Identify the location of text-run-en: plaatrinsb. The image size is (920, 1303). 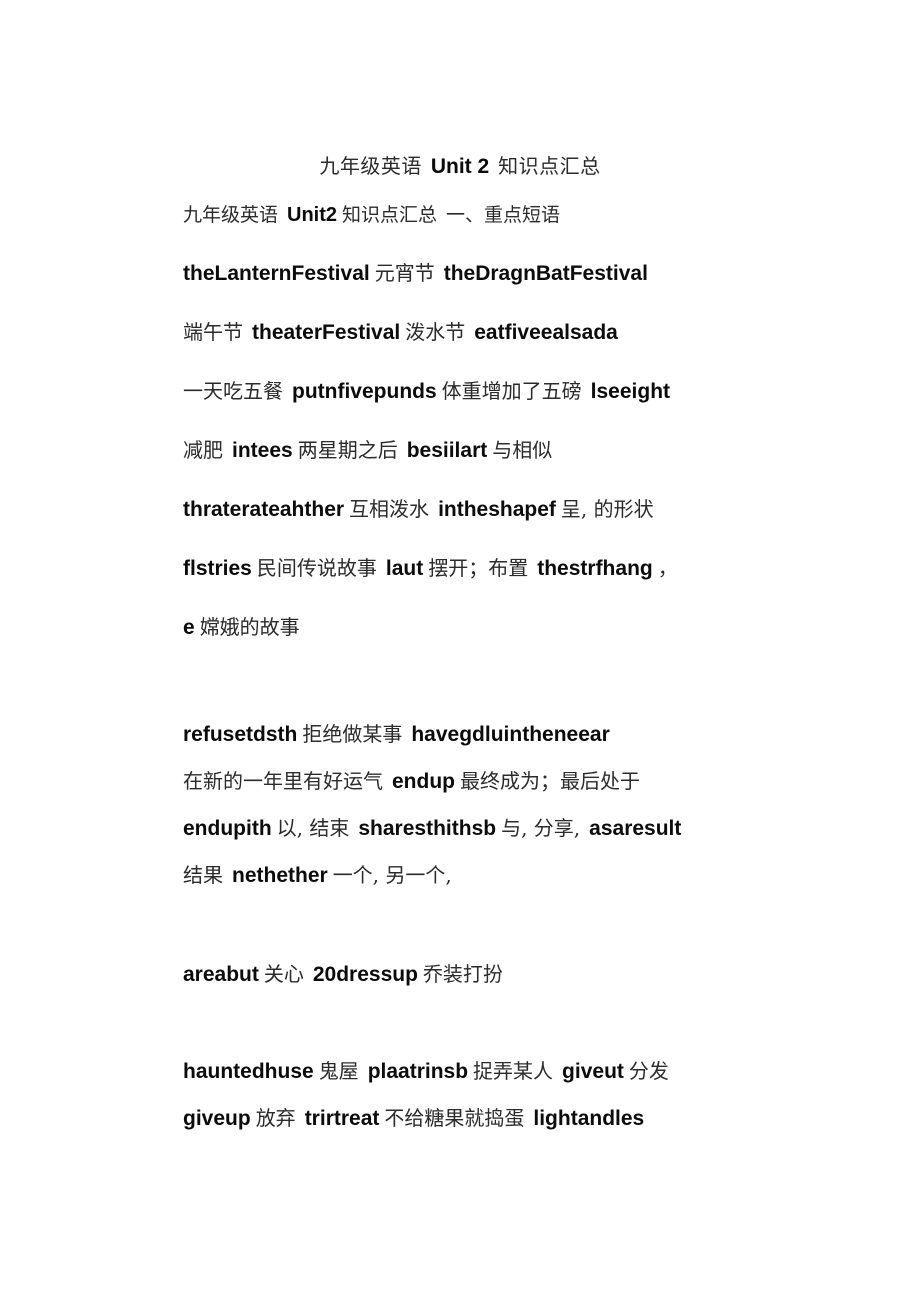
(418, 1071).